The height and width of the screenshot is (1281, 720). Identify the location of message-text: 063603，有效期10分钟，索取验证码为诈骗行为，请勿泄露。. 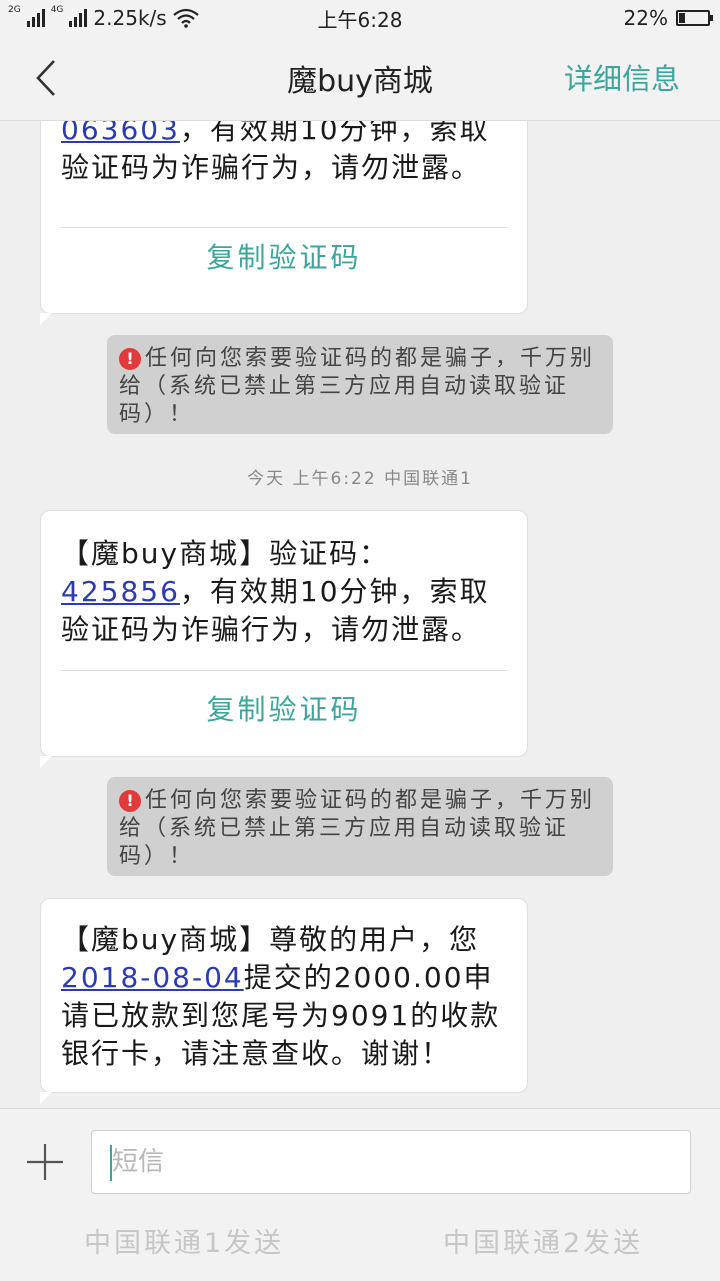
(285, 154).